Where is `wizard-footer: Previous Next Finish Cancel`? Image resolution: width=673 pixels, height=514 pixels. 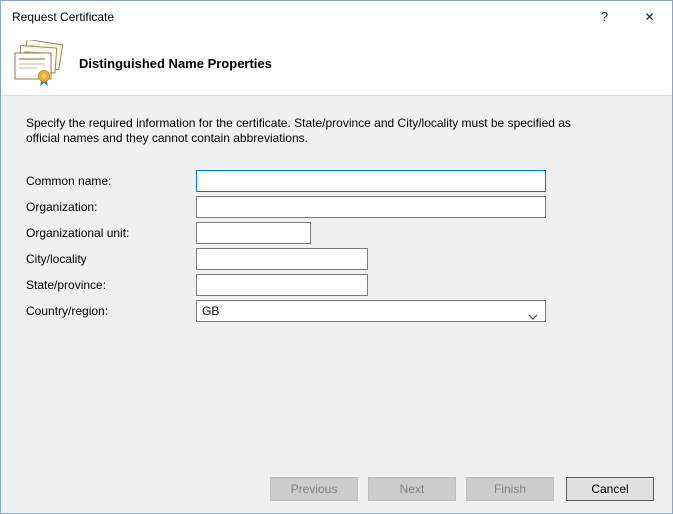 wizard-footer: Previous Next Finish Cancel is located at coordinates (336, 489).